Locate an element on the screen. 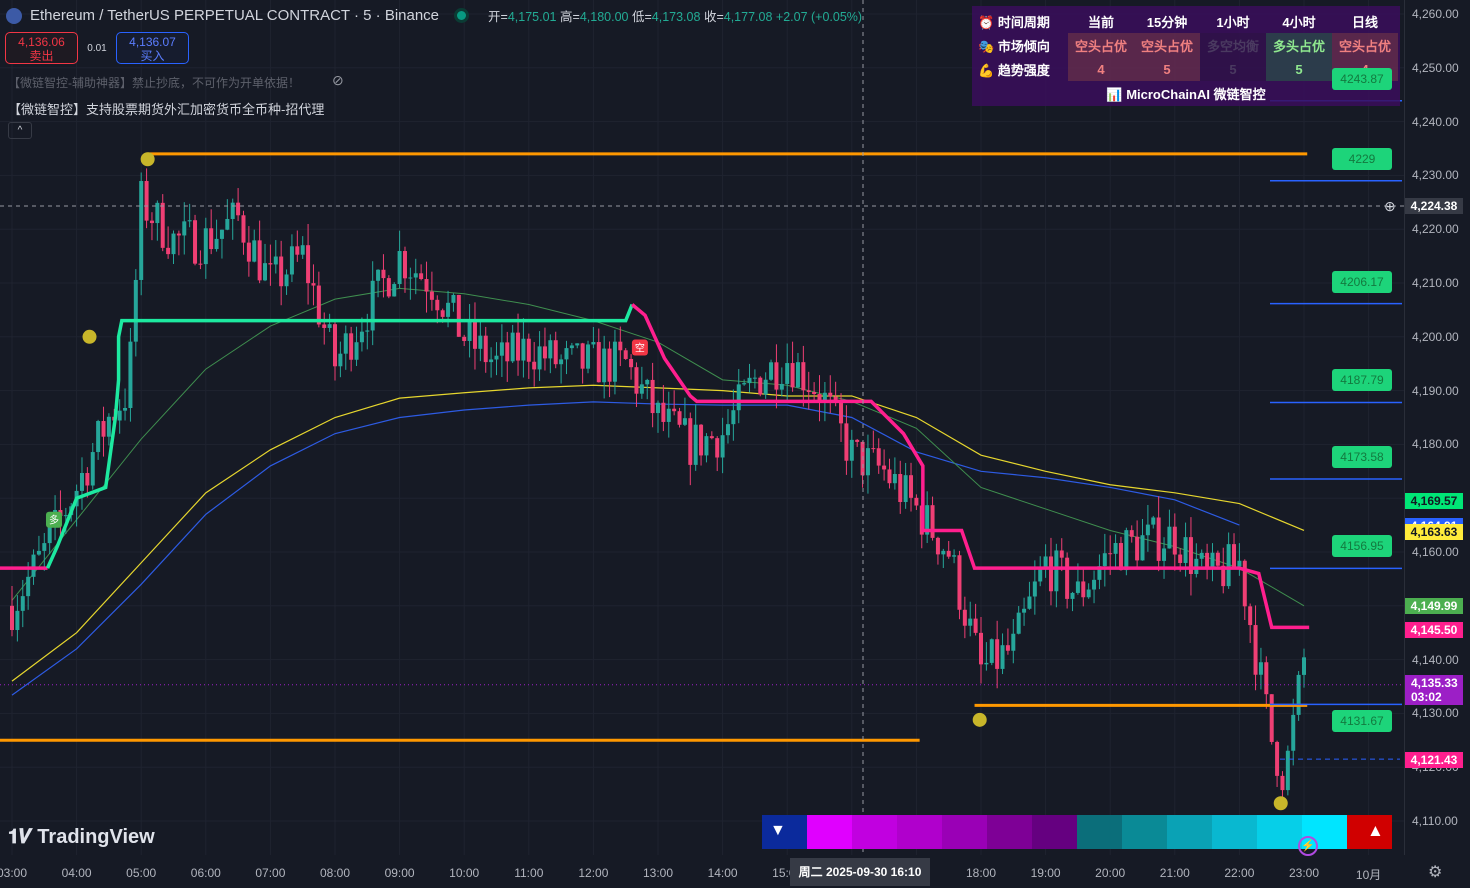  signal-dot is located at coordinates (89, 336).